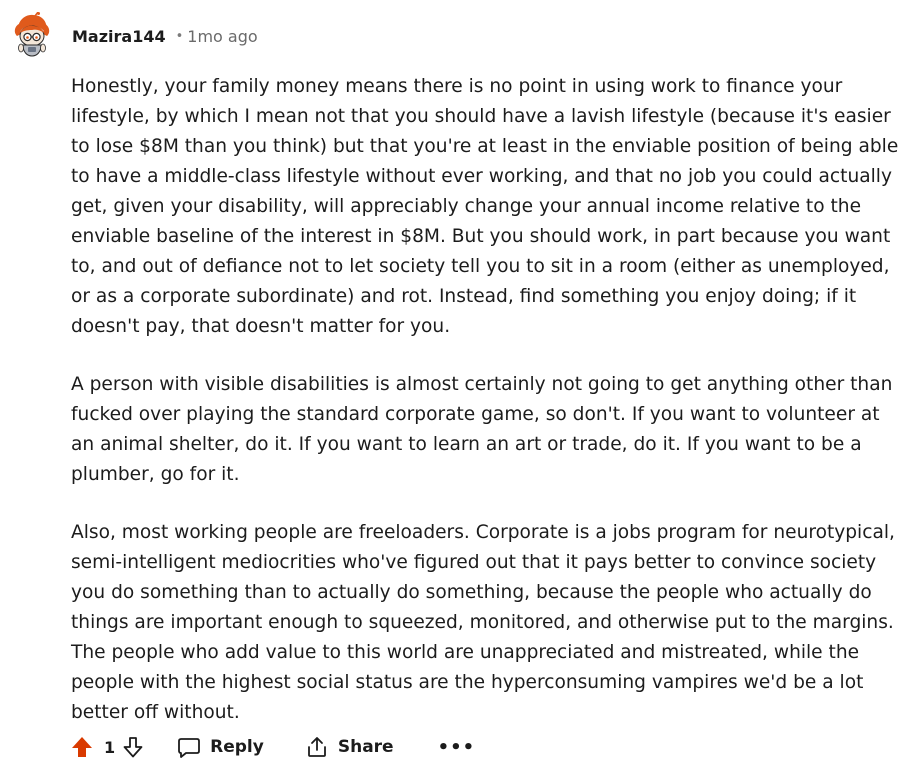 The height and width of the screenshot is (774, 903). I want to click on reply-button: Reply, so click(220, 747).